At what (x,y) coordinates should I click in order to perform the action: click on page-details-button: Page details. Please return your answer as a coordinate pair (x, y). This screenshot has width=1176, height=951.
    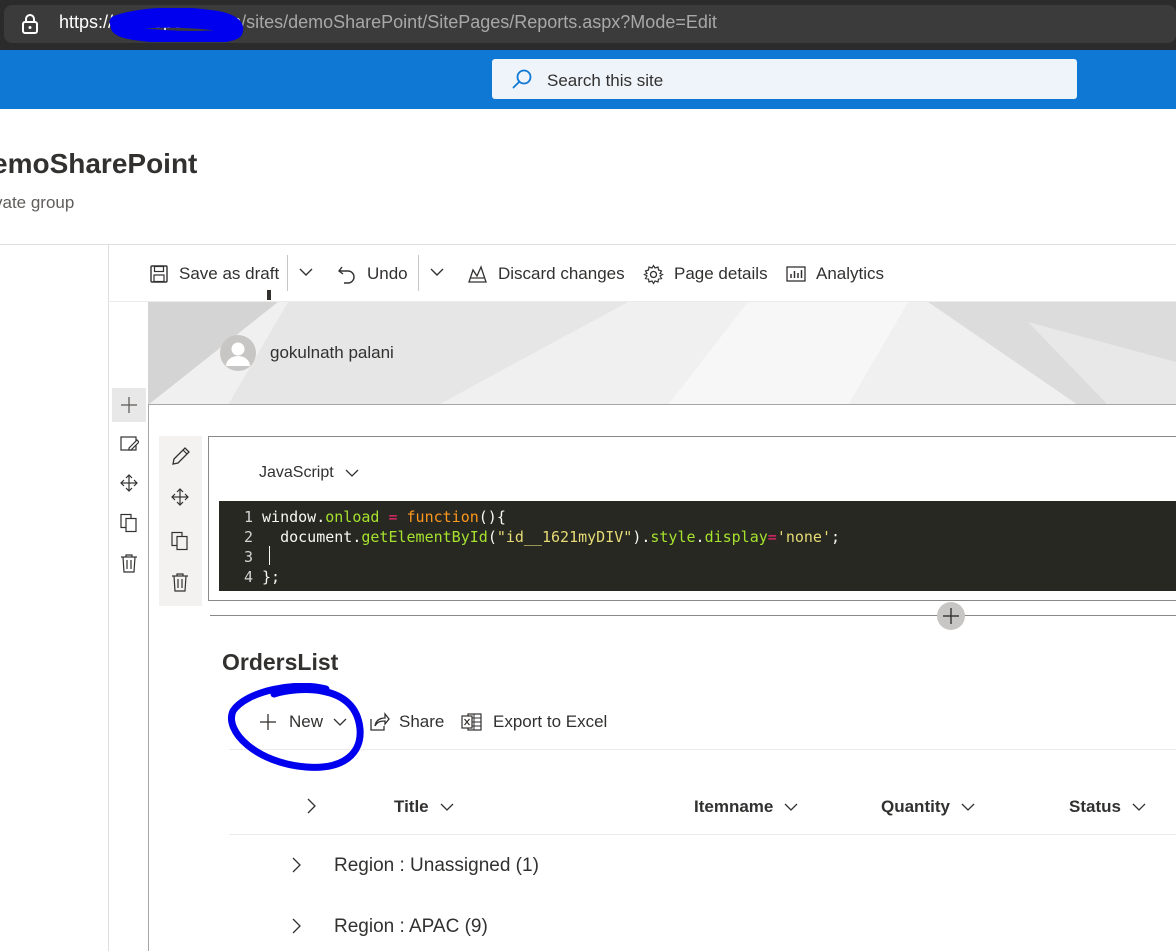
    Looking at the image, I should click on (705, 274).